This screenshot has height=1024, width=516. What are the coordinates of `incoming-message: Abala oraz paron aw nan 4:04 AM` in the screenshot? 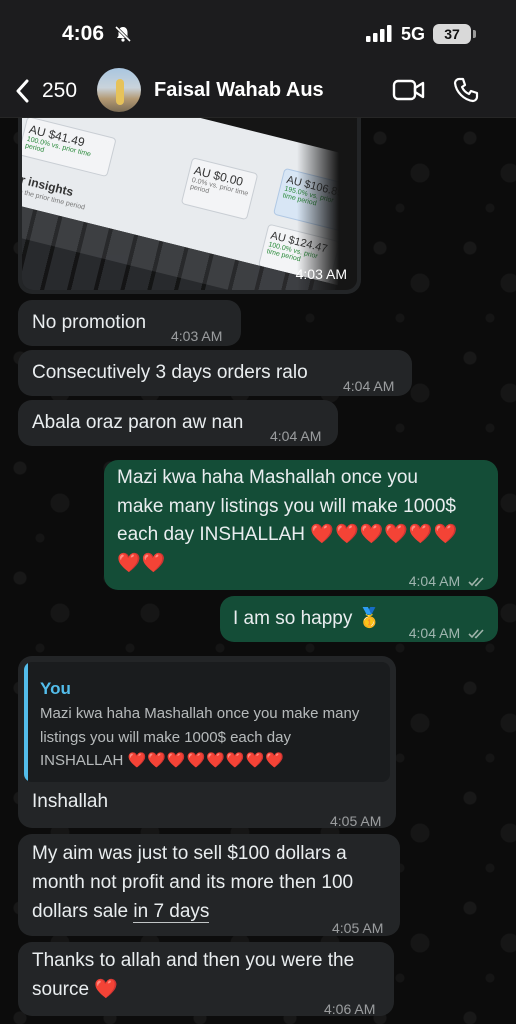 It's located at (178, 423).